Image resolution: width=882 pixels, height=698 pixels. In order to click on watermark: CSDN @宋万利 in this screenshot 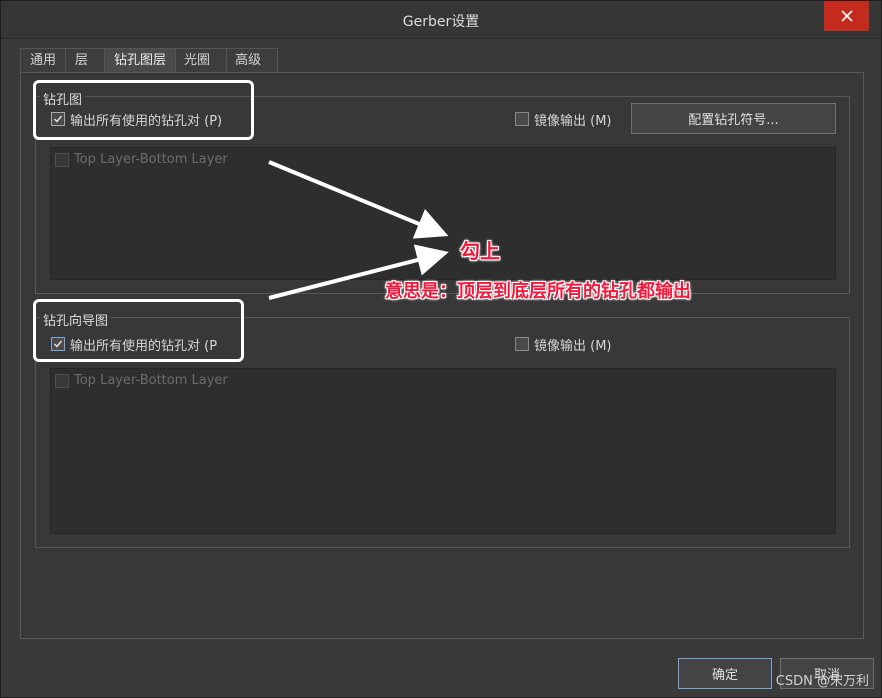, I will do `click(822, 681)`.